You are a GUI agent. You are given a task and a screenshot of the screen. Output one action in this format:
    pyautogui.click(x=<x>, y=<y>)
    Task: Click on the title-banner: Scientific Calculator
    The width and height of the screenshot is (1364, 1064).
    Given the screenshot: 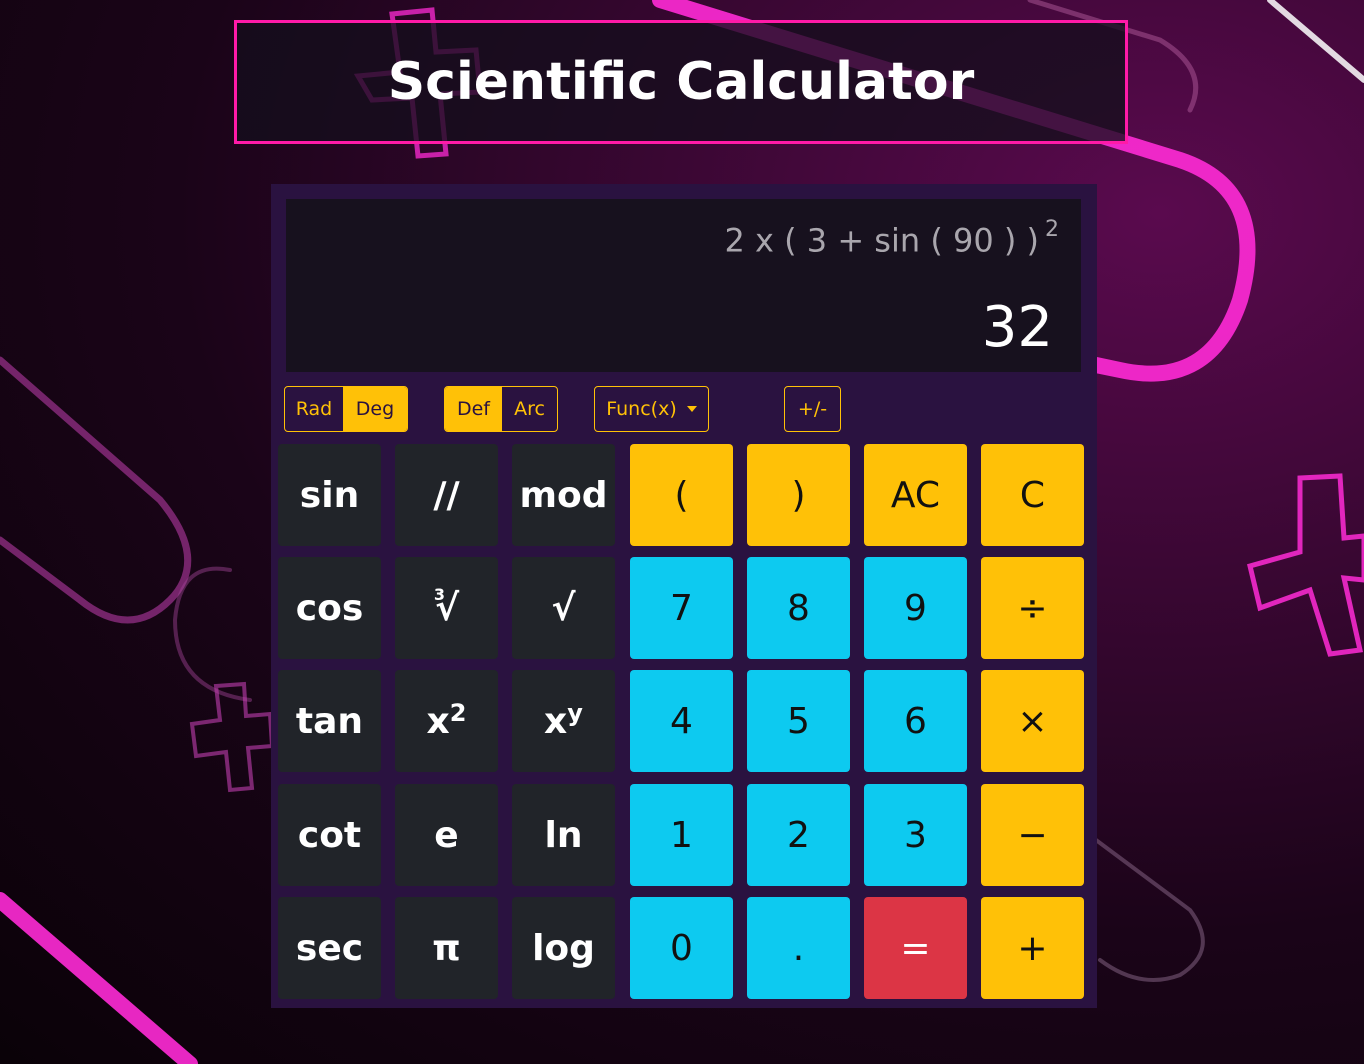 What is the action you would take?
    pyautogui.click(x=681, y=82)
    